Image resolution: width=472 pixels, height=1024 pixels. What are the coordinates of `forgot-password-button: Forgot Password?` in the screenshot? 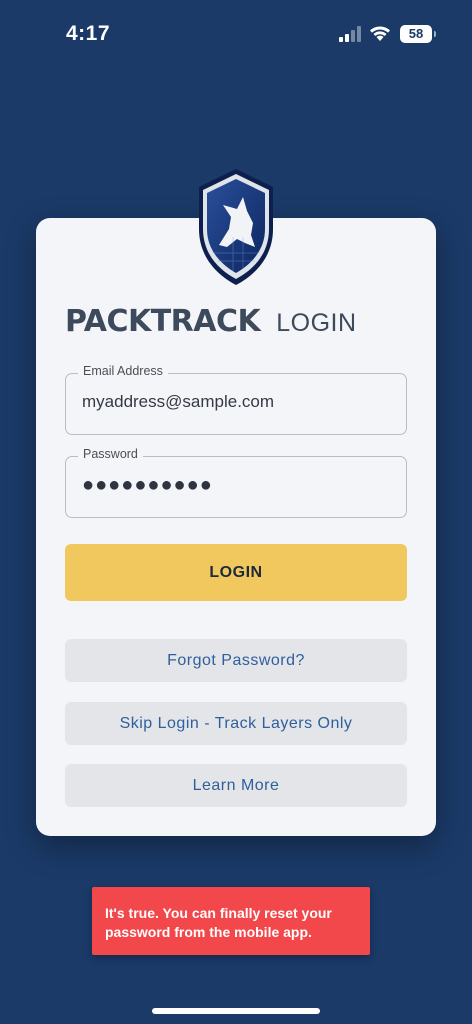 It's located at (236, 660).